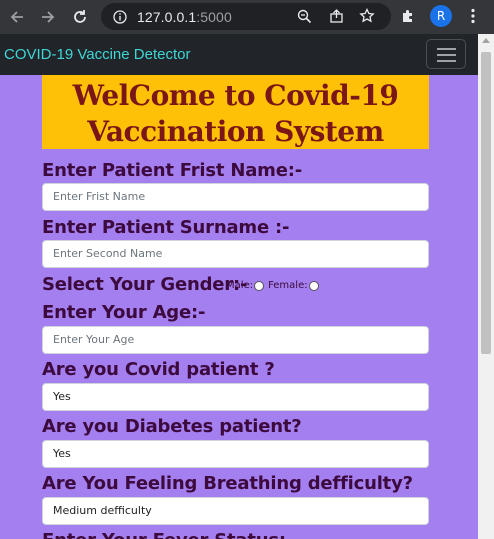 The image size is (494, 539). I want to click on age-input: Enter Your Age, so click(235, 340).